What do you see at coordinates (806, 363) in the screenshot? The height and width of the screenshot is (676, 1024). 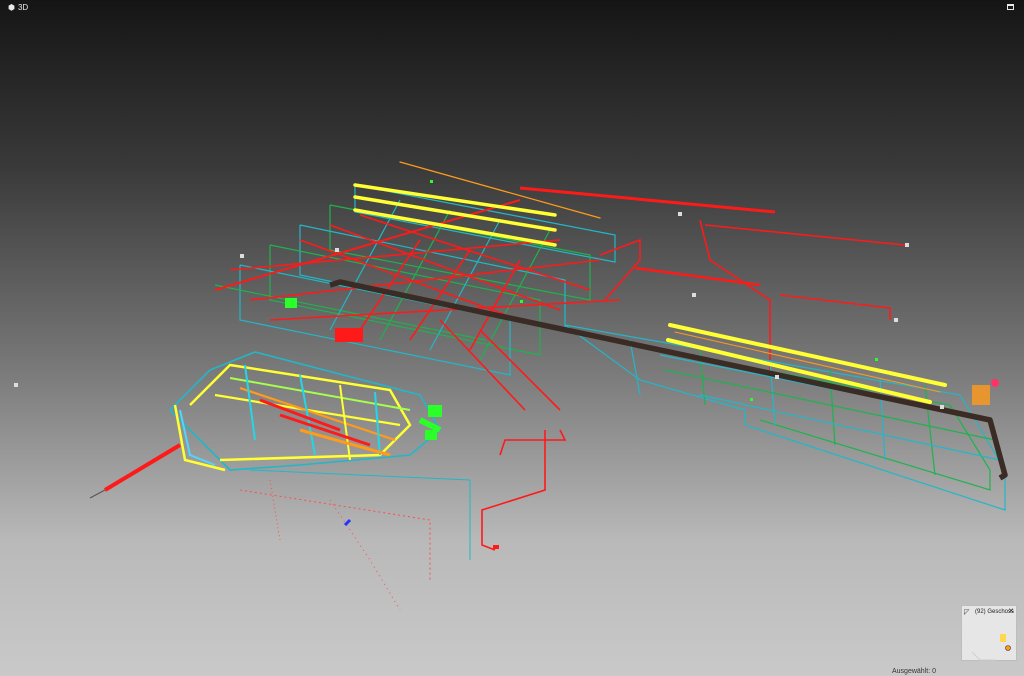 I see `right-yellow-cable-trays` at bounding box center [806, 363].